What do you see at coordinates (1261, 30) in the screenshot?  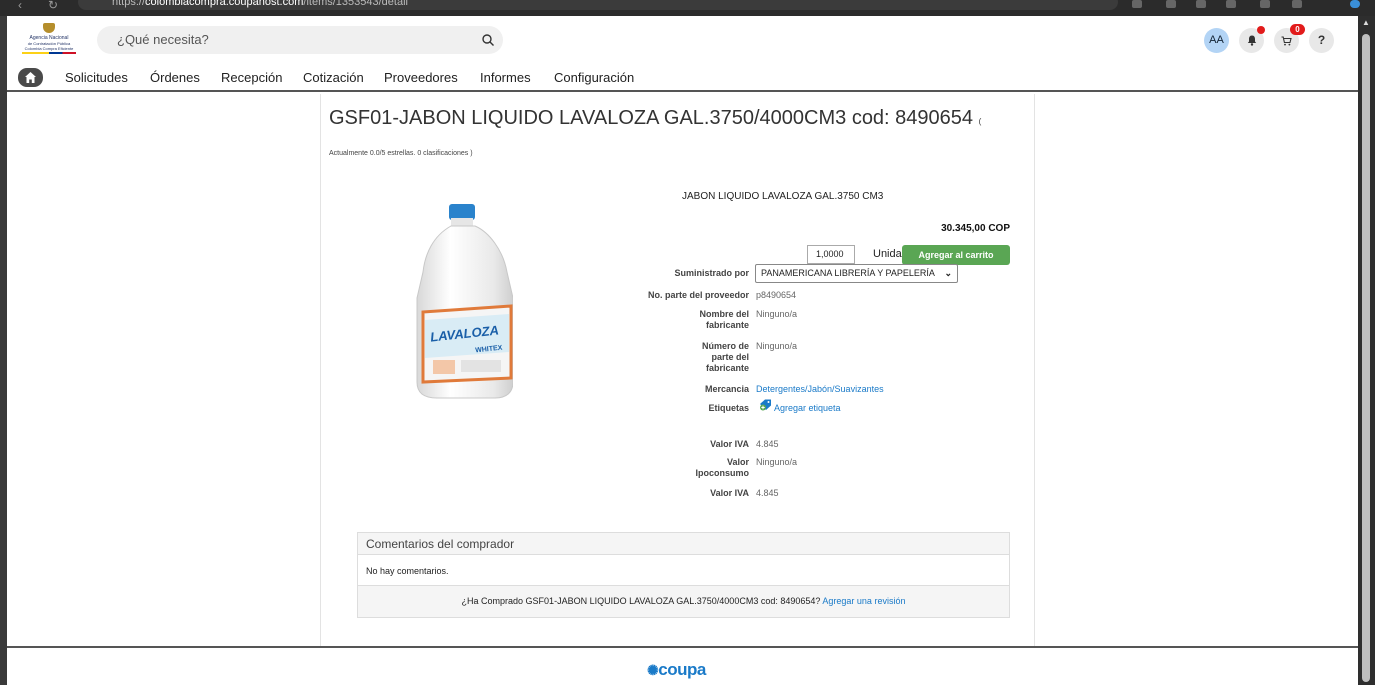 I see `notification-dot` at bounding box center [1261, 30].